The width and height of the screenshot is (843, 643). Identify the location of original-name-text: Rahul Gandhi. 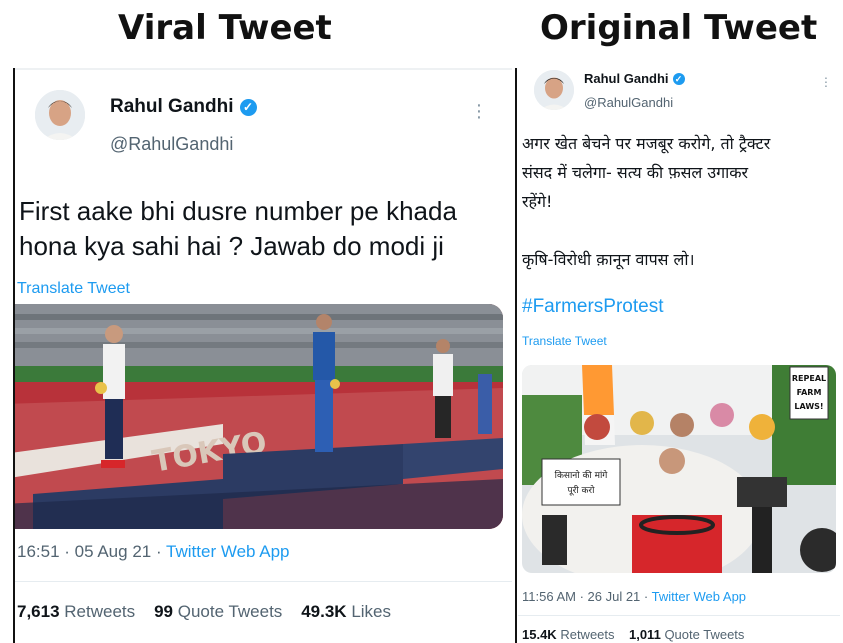
(626, 78).